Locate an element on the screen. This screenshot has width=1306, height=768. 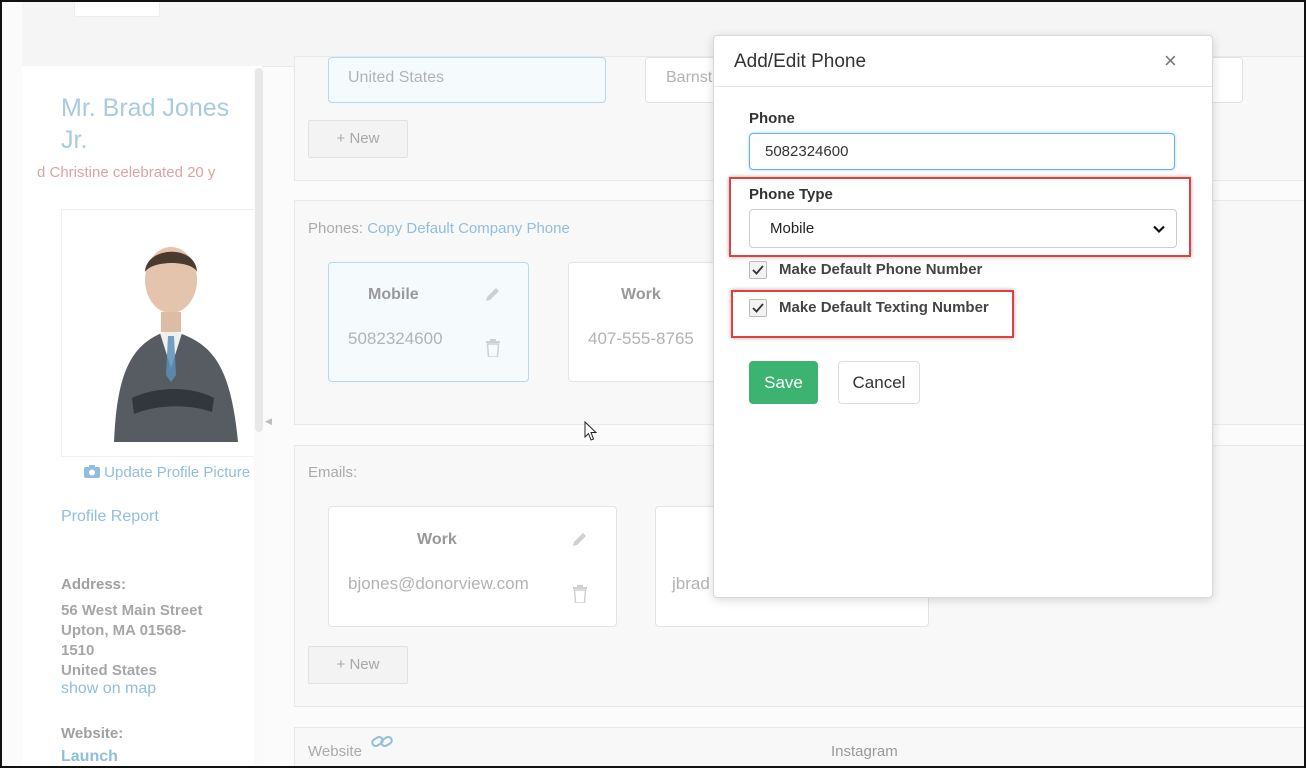
save-button: Save is located at coordinates (783, 382).